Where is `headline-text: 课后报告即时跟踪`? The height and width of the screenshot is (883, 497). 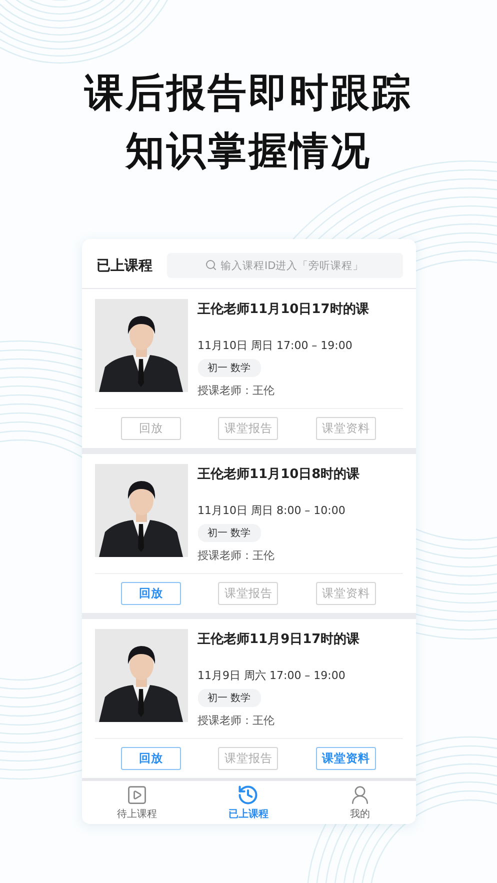 headline-text: 课后报告即时跟踪 is located at coordinates (248, 94).